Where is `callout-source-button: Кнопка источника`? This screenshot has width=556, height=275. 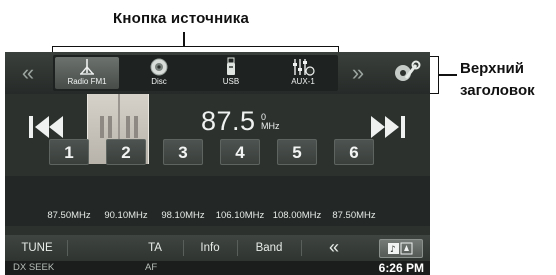
callout-source-button: Кнопка источника is located at coordinates (181, 18).